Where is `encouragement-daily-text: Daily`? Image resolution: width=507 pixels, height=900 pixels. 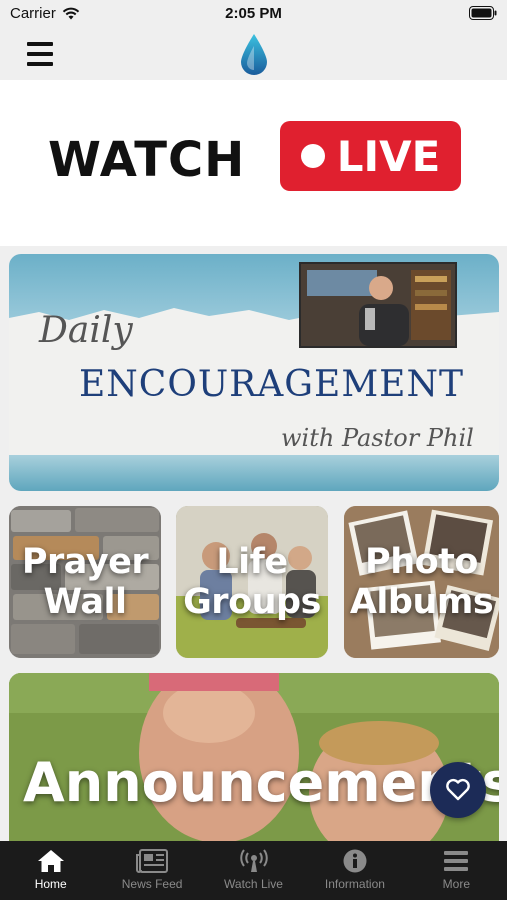 encouragement-daily-text: Daily is located at coordinates (86, 330).